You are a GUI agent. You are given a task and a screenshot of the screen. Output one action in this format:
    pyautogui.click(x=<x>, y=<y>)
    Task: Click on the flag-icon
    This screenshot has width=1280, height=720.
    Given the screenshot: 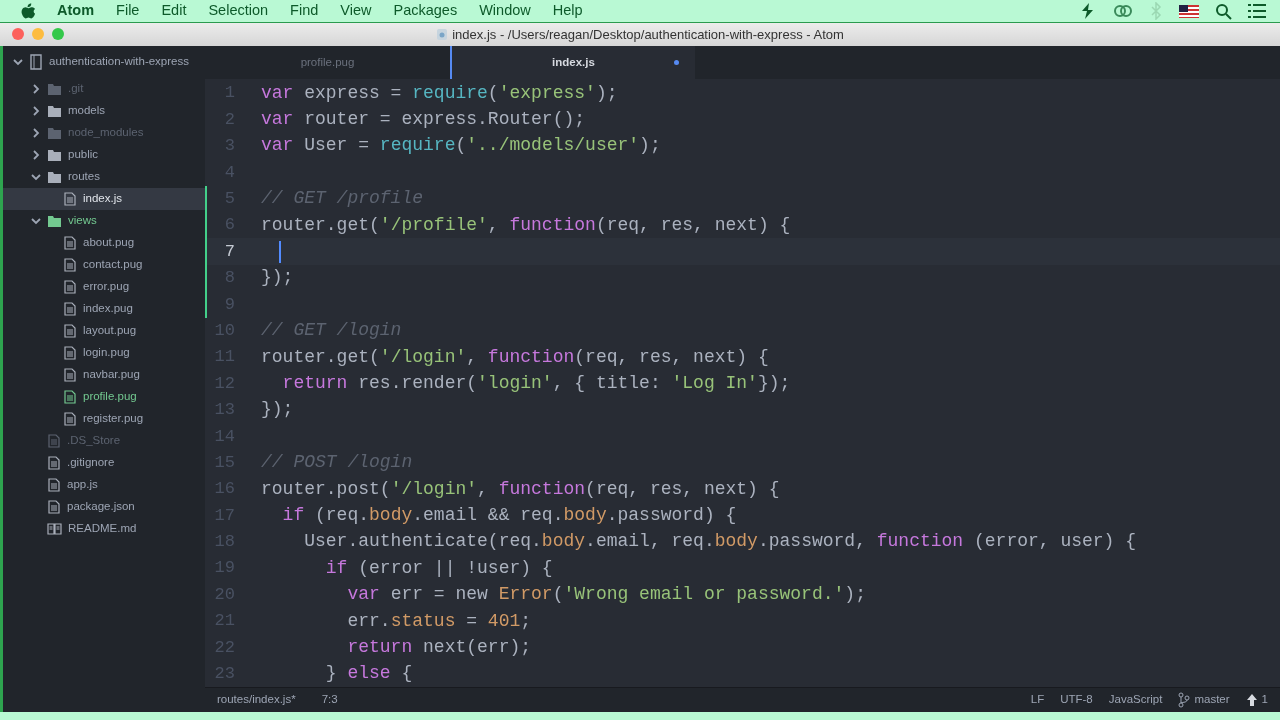 What is the action you would take?
    pyautogui.click(x=1189, y=11)
    